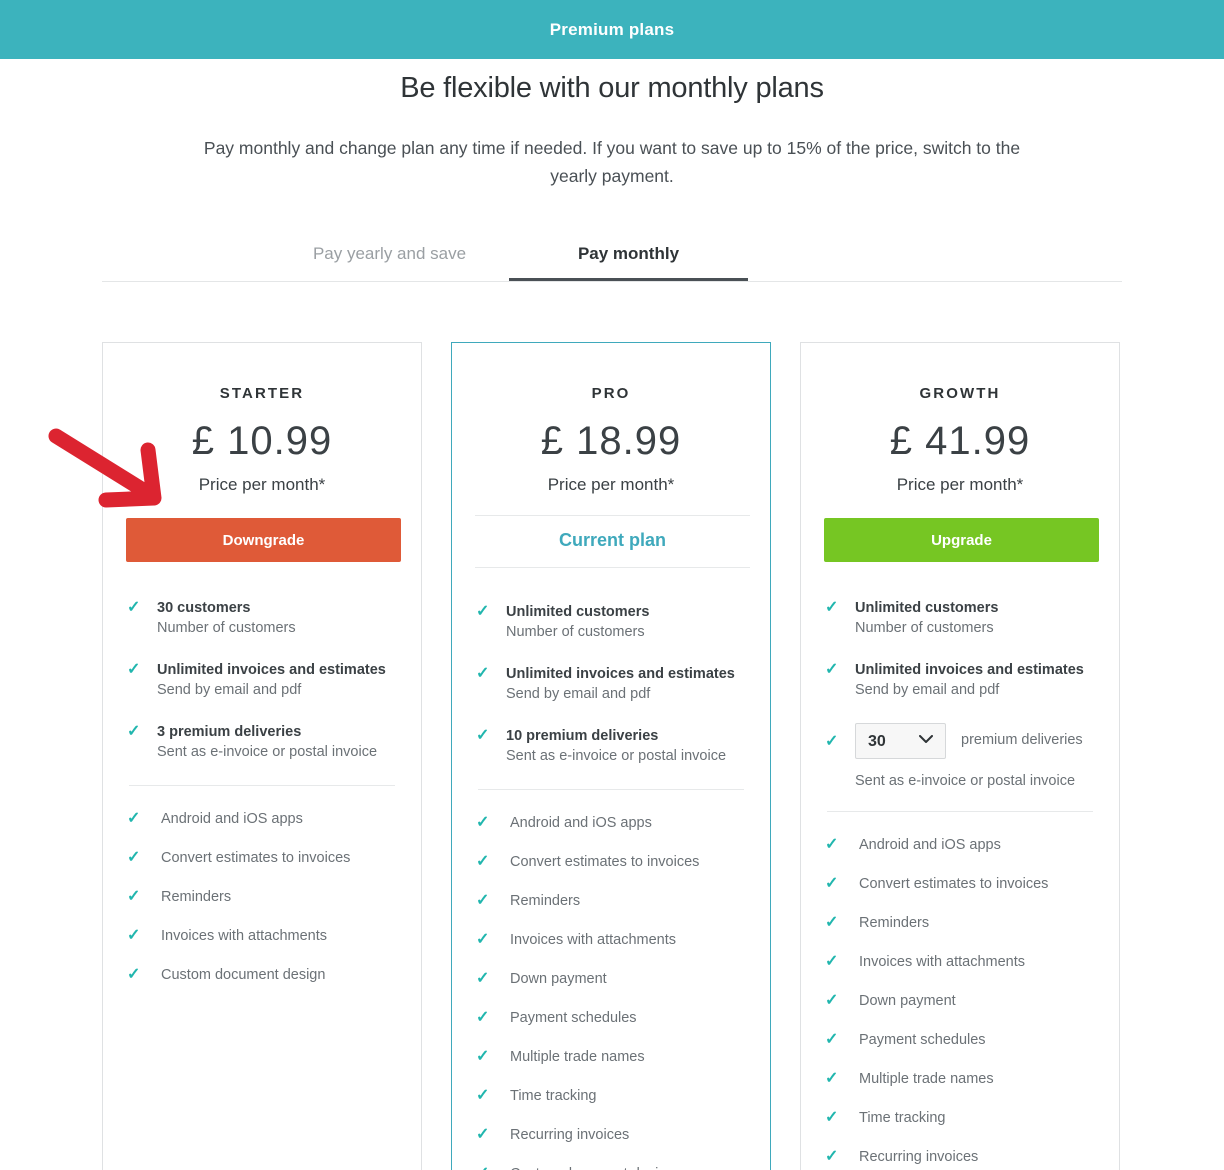  What do you see at coordinates (1022, 740) in the screenshot?
I see `deliveries-label: premium deliveries` at bounding box center [1022, 740].